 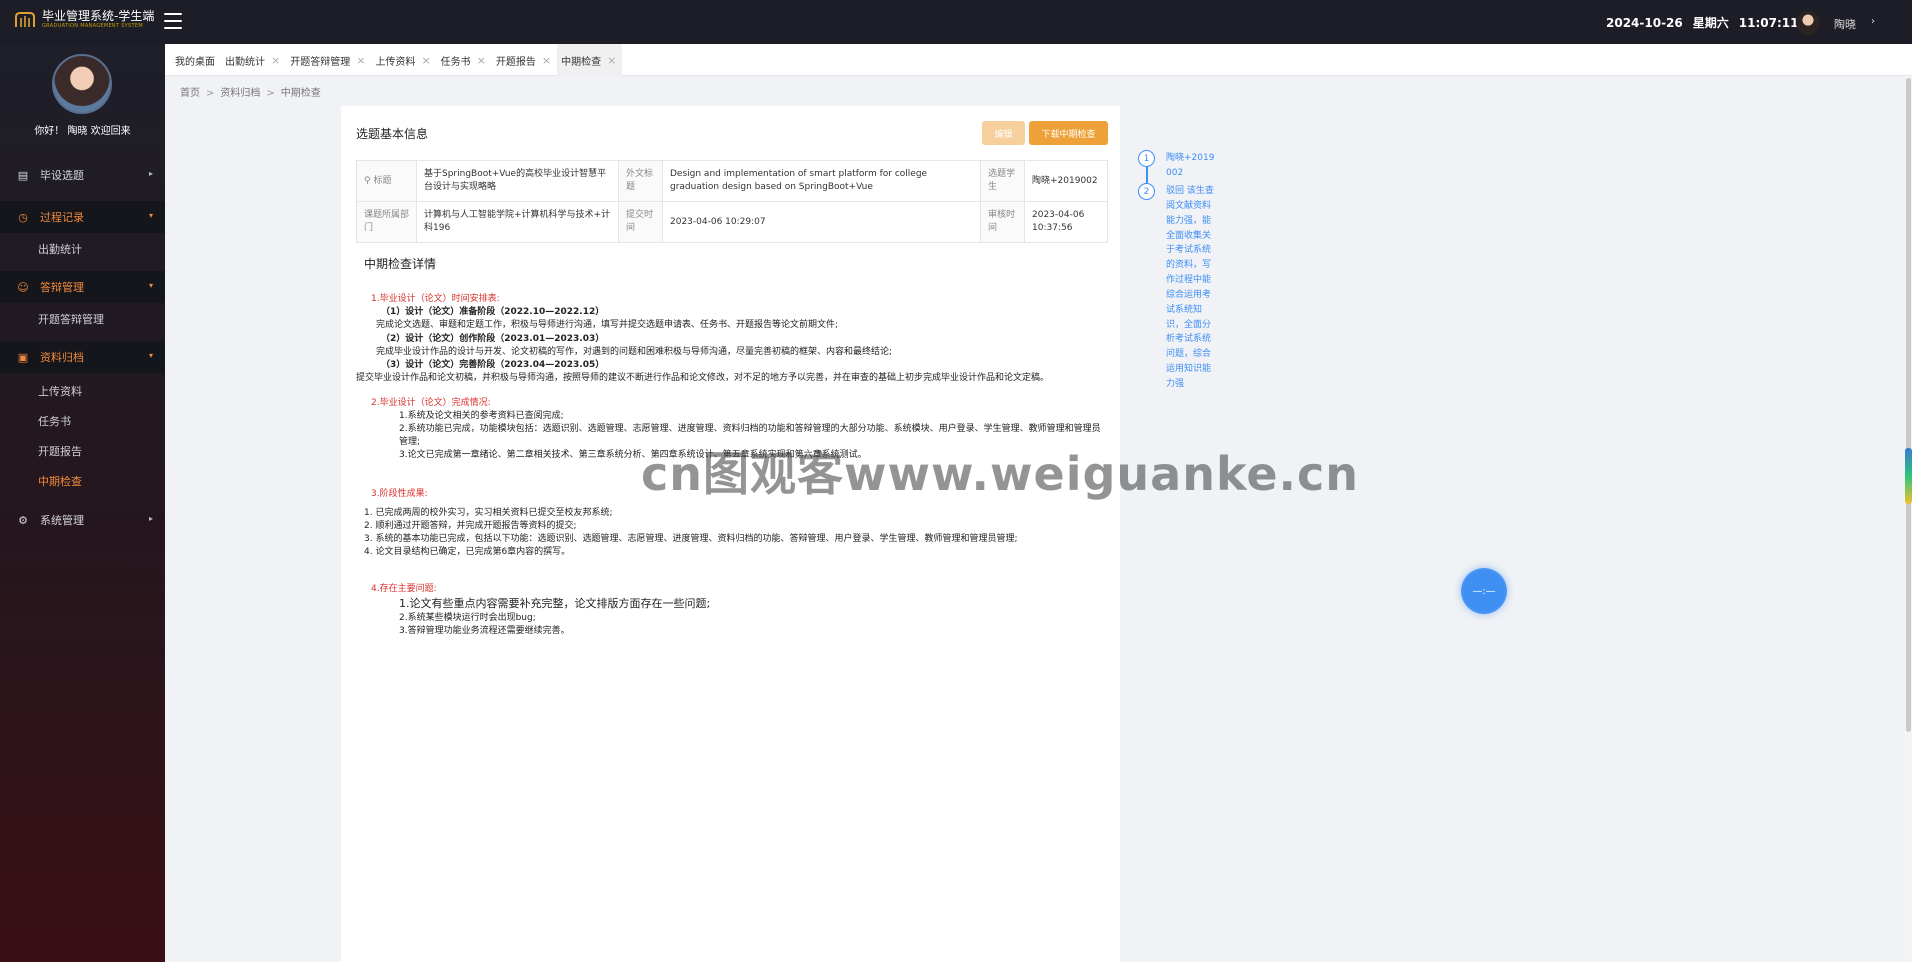 What do you see at coordinates (82, 131) in the screenshot?
I see `sidebar-greeting: 你好！ 陶晓 欢迎回来` at bounding box center [82, 131].